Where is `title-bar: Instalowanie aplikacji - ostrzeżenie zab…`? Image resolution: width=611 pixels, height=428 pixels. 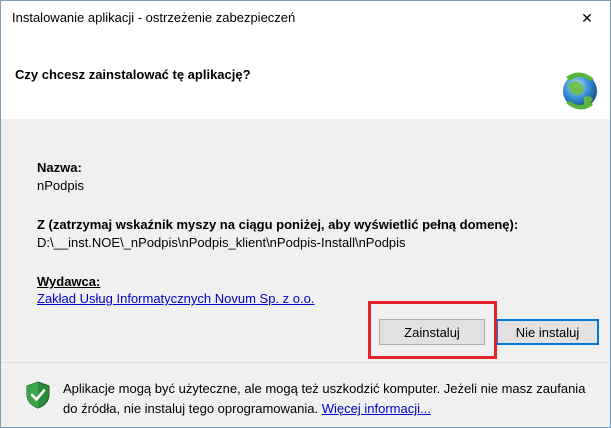
title-bar: Instalowanie aplikacji - ostrzeżenie zab… is located at coordinates (305, 18).